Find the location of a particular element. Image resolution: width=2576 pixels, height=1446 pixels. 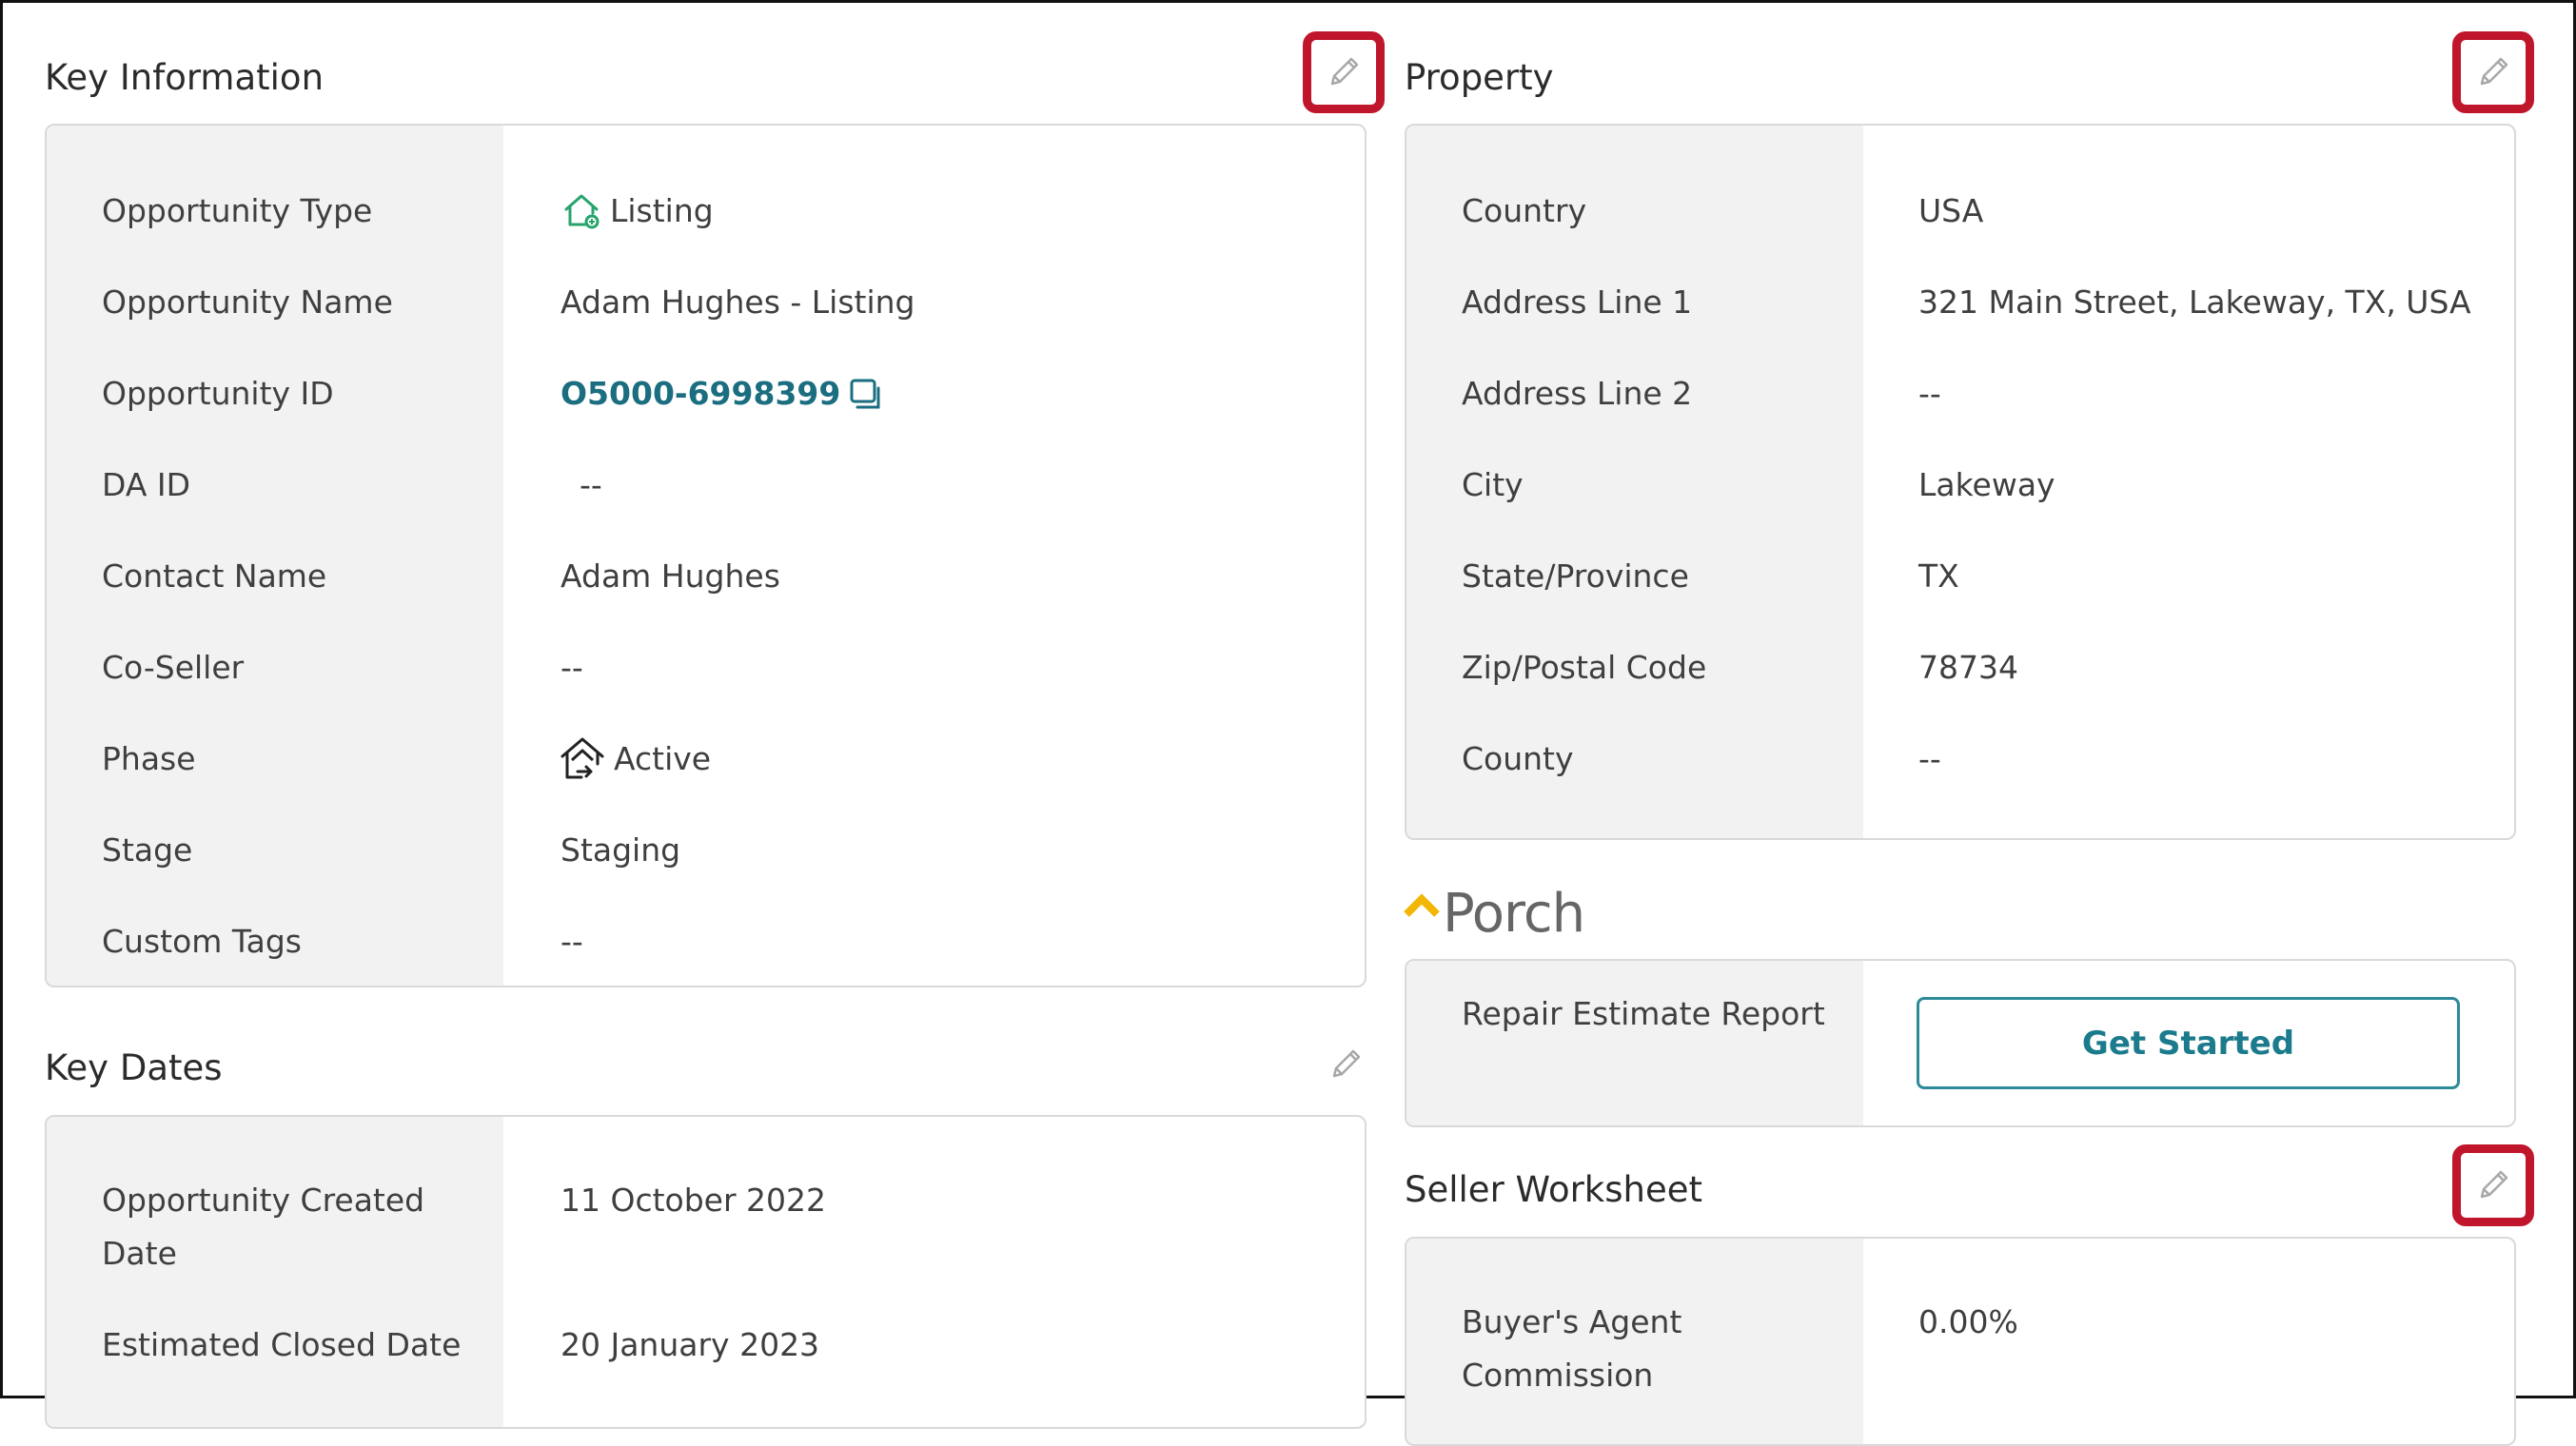

porch-logo: Porch is located at coordinates (1494, 914).